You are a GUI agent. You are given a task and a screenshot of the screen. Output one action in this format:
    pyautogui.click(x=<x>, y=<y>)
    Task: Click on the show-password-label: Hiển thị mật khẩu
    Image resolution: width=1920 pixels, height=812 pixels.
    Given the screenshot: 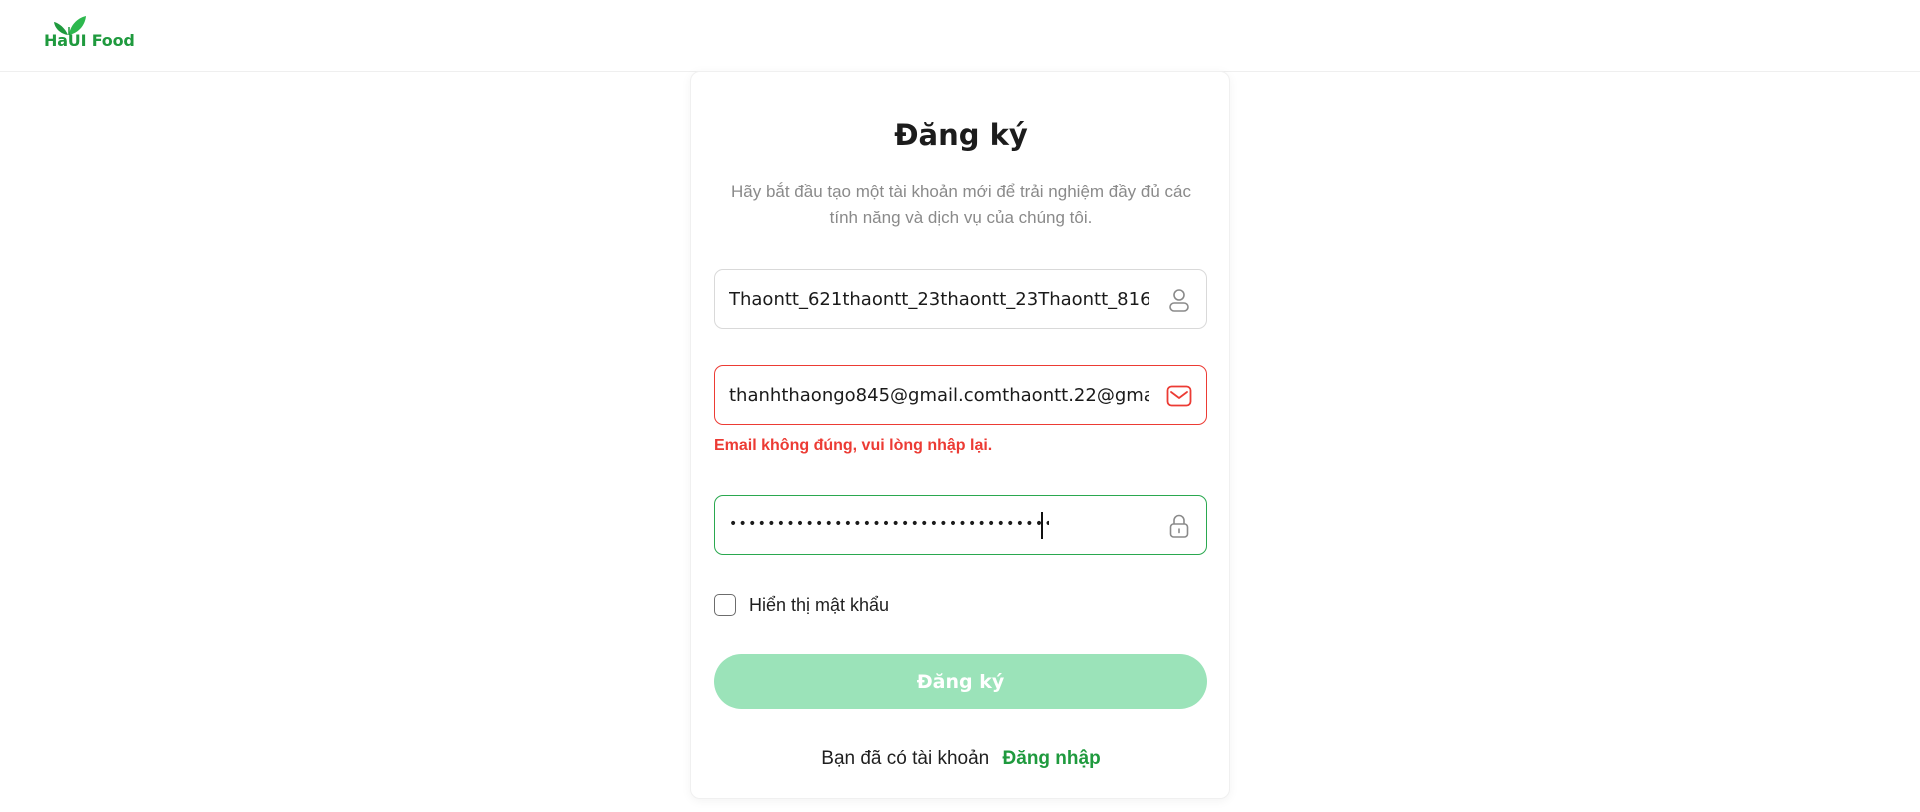 What is the action you would take?
    pyautogui.click(x=819, y=605)
    